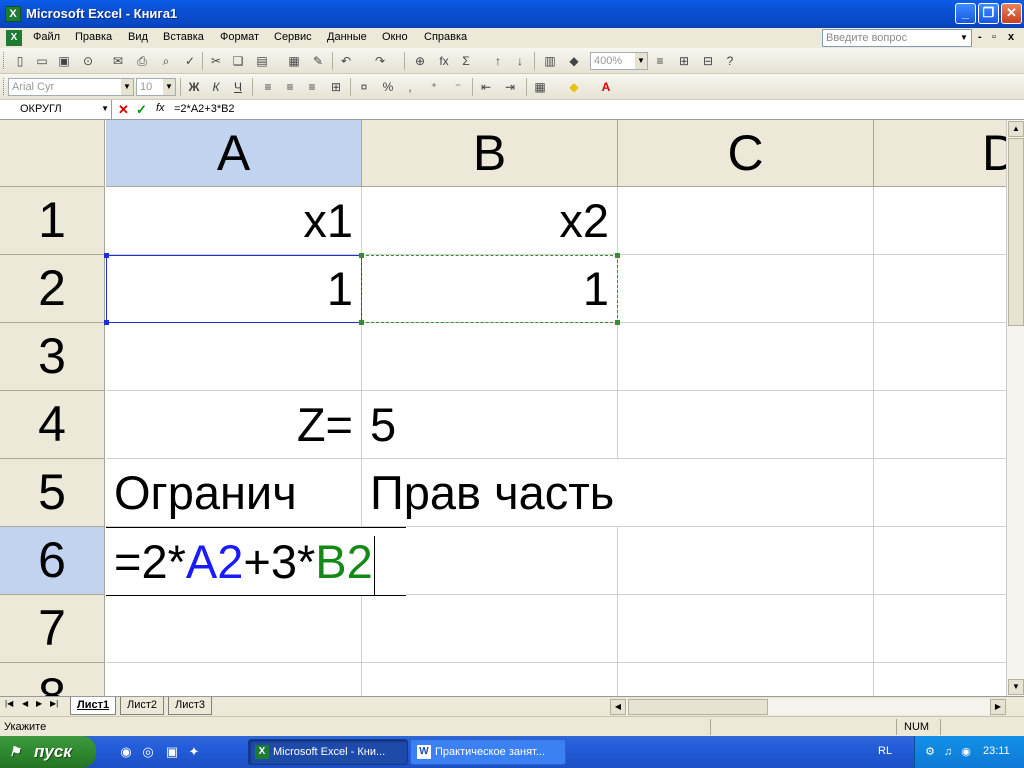 The image size is (1024, 768). What do you see at coordinates (434, 87) in the screenshot?
I see `increase-decimal-icon: ⁺` at bounding box center [434, 87].